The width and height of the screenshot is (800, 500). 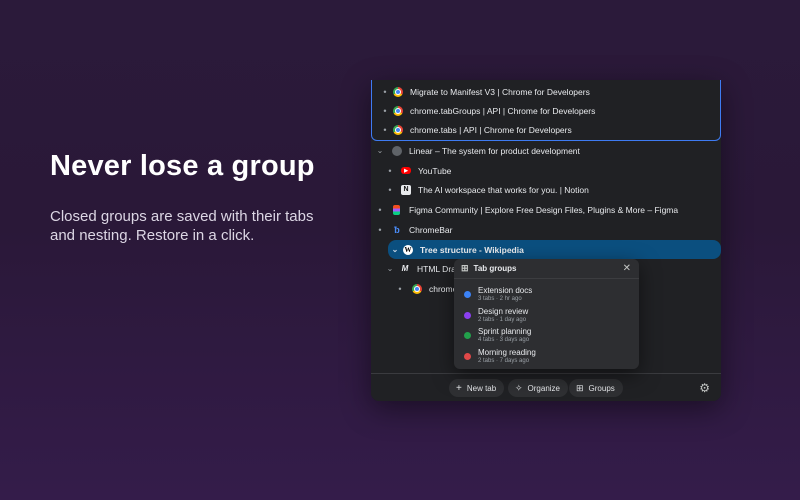 I want to click on group-name: Sprint planning, so click(x=505, y=331).